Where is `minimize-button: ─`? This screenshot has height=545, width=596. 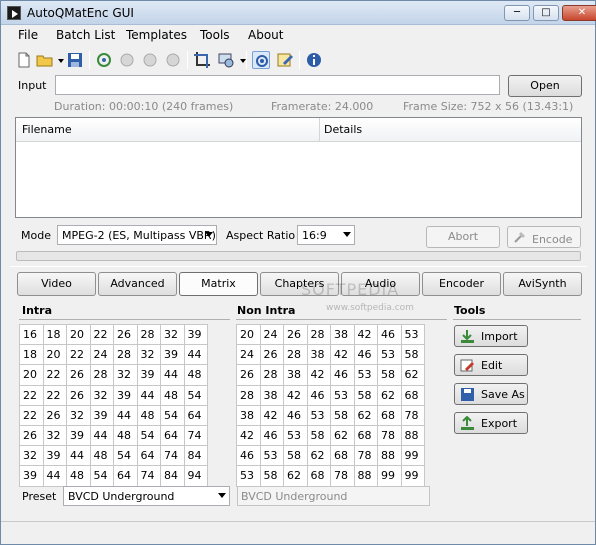 minimize-button: ─ is located at coordinates (517, 13).